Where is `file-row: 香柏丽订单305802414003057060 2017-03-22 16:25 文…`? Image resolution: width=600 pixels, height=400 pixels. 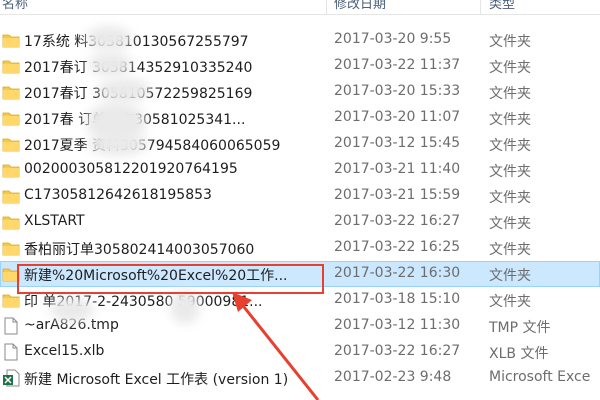
file-row: 香柏丽订单305802414003057060 2017-03-22 16:25 文… is located at coordinates (300, 248).